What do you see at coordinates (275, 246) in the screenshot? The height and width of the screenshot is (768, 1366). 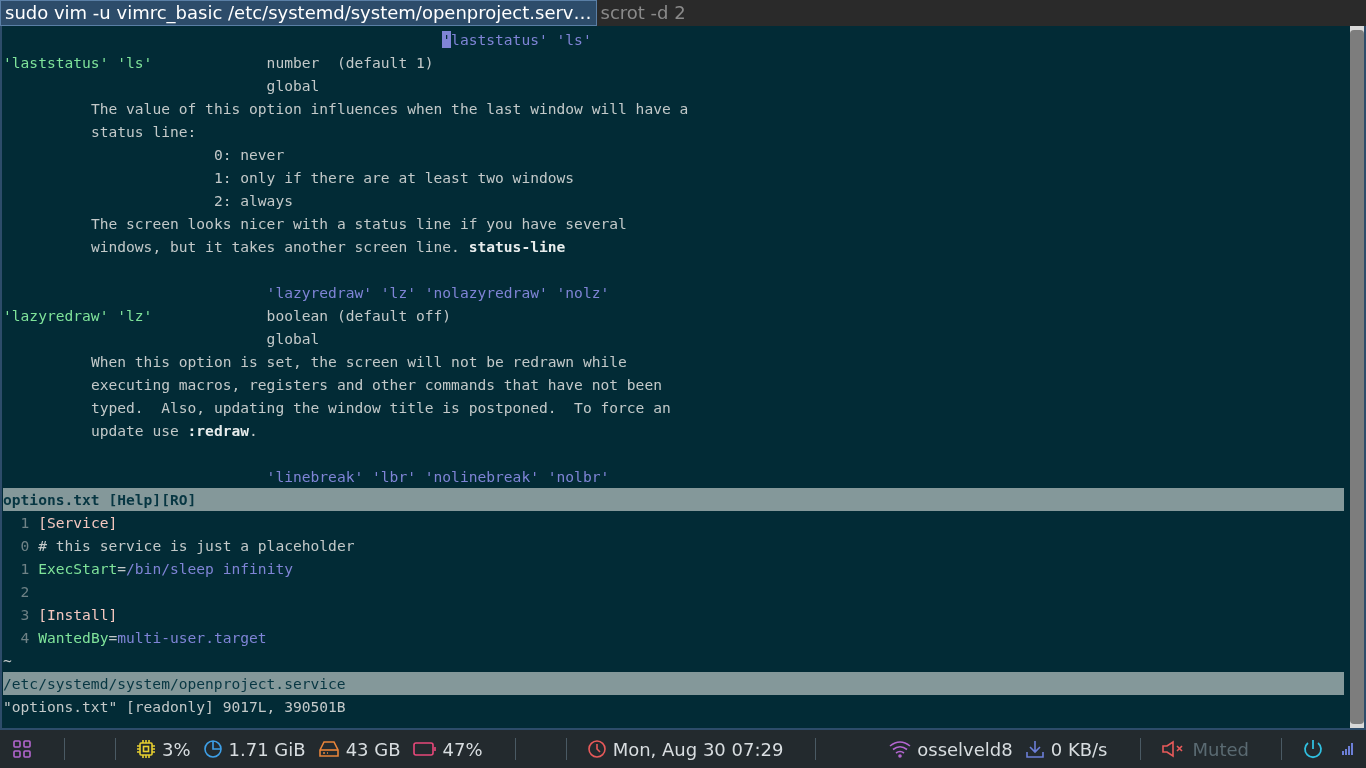 I see `help-text: windows, but it takes another screen line.` at bounding box center [275, 246].